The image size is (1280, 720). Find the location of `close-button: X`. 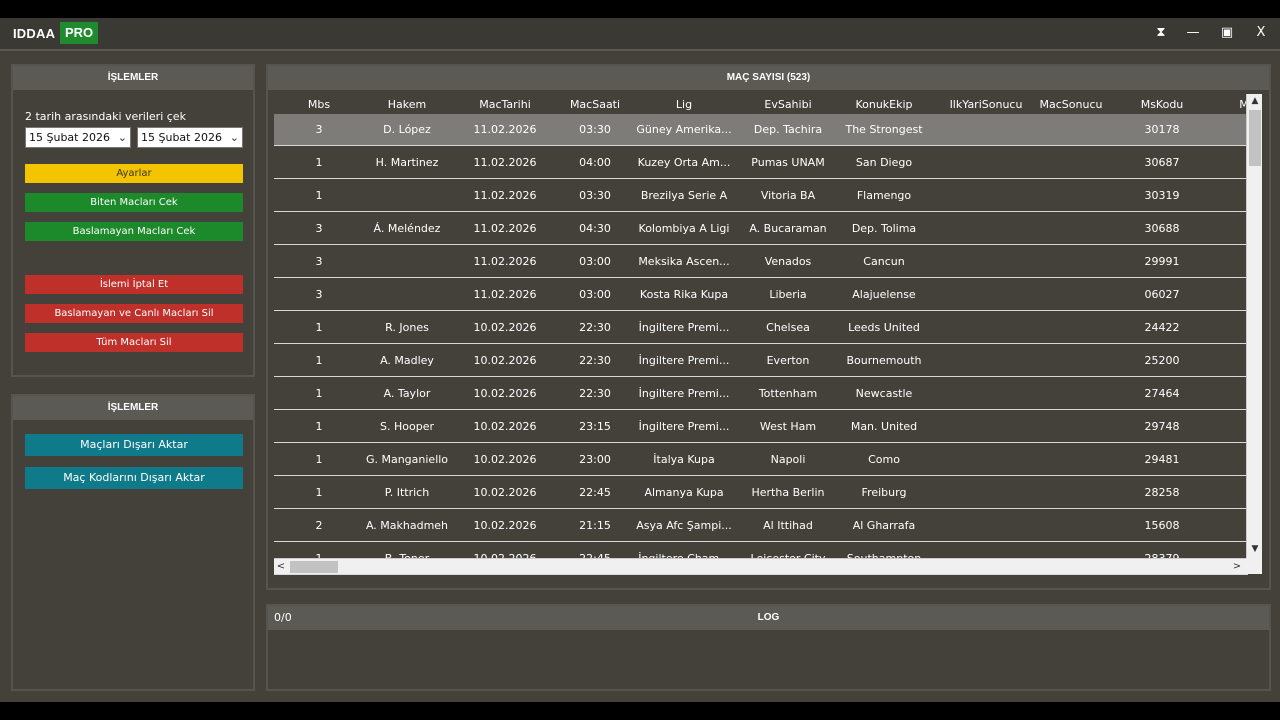

close-button: X is located at coordinates (1261, 33).